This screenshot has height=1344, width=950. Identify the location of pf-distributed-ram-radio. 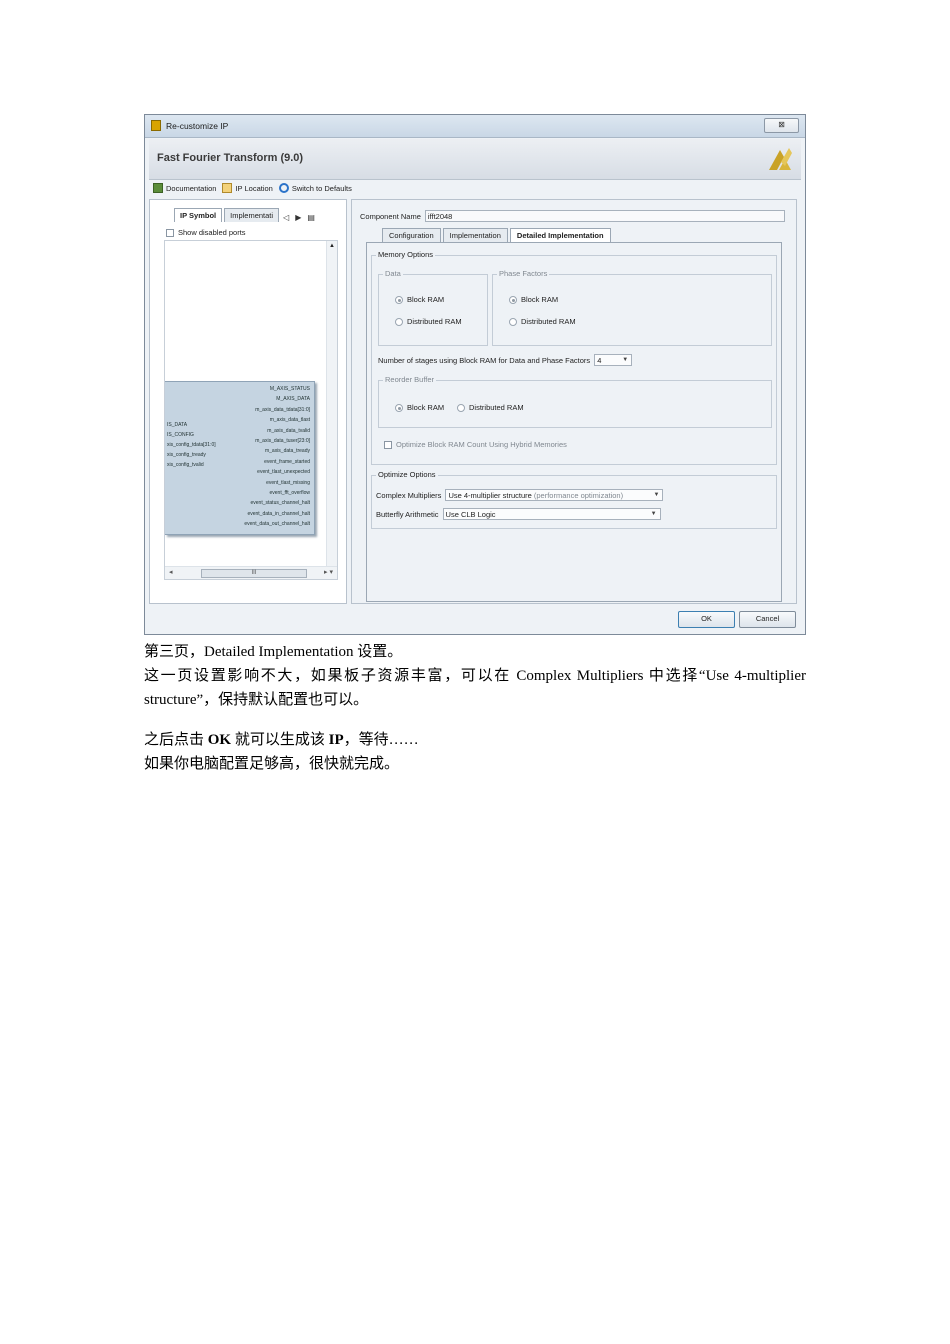
(513, 321).